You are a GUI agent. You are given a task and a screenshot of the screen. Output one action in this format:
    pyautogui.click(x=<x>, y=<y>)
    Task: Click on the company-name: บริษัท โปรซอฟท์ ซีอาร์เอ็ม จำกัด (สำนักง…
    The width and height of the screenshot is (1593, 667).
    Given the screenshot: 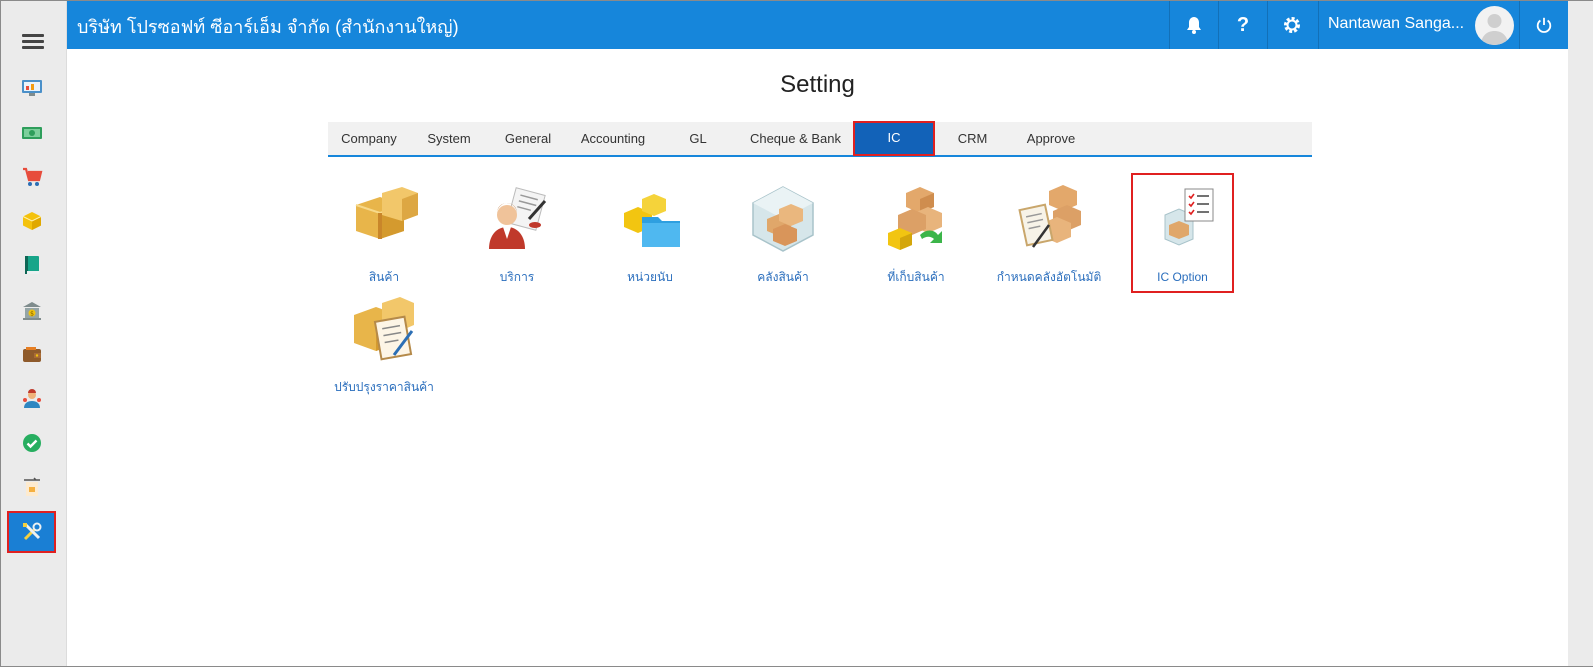 What is the action you would take?
    pyautogui.click(x=268, y=26)
    